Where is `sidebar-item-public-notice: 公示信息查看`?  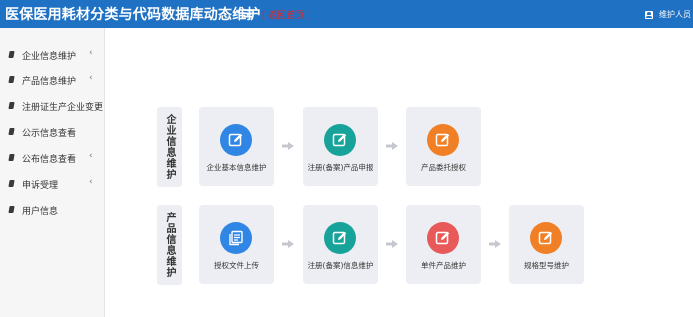 sidebar-item-public-notice: 公示信息查看 is located at coordinates (52, 132).